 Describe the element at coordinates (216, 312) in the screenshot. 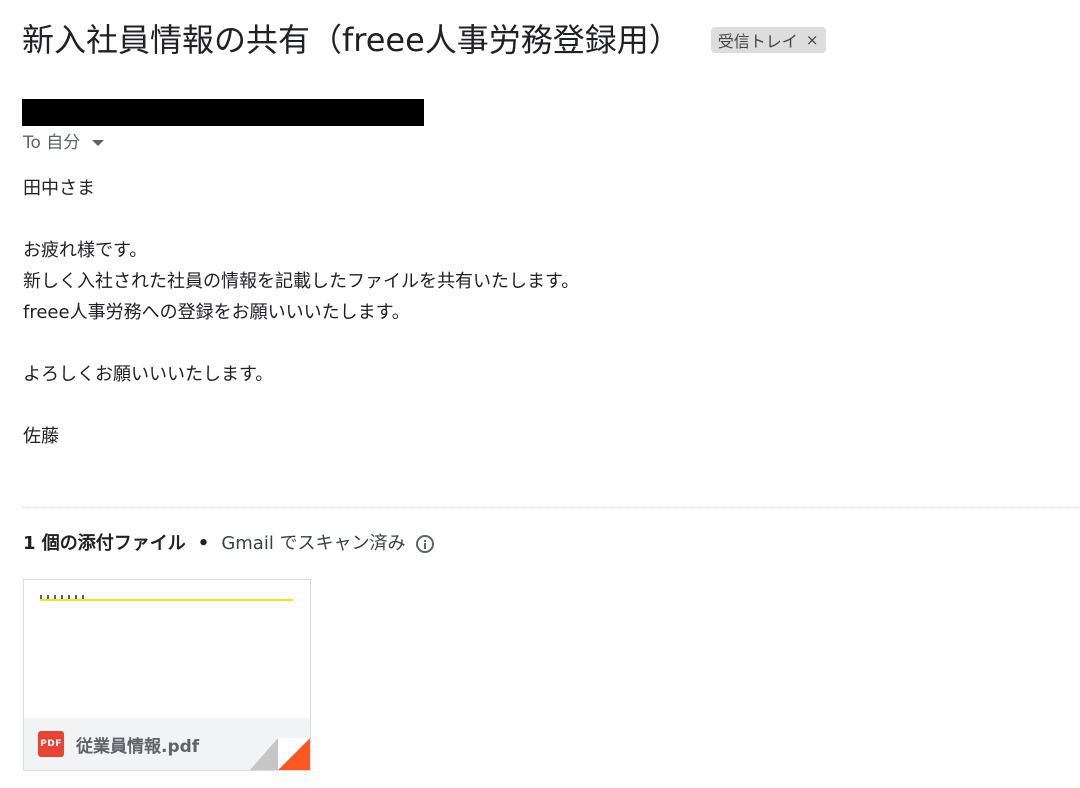

I see `body-line: freee人事労務への登録をお願いいいたします。` at that location.